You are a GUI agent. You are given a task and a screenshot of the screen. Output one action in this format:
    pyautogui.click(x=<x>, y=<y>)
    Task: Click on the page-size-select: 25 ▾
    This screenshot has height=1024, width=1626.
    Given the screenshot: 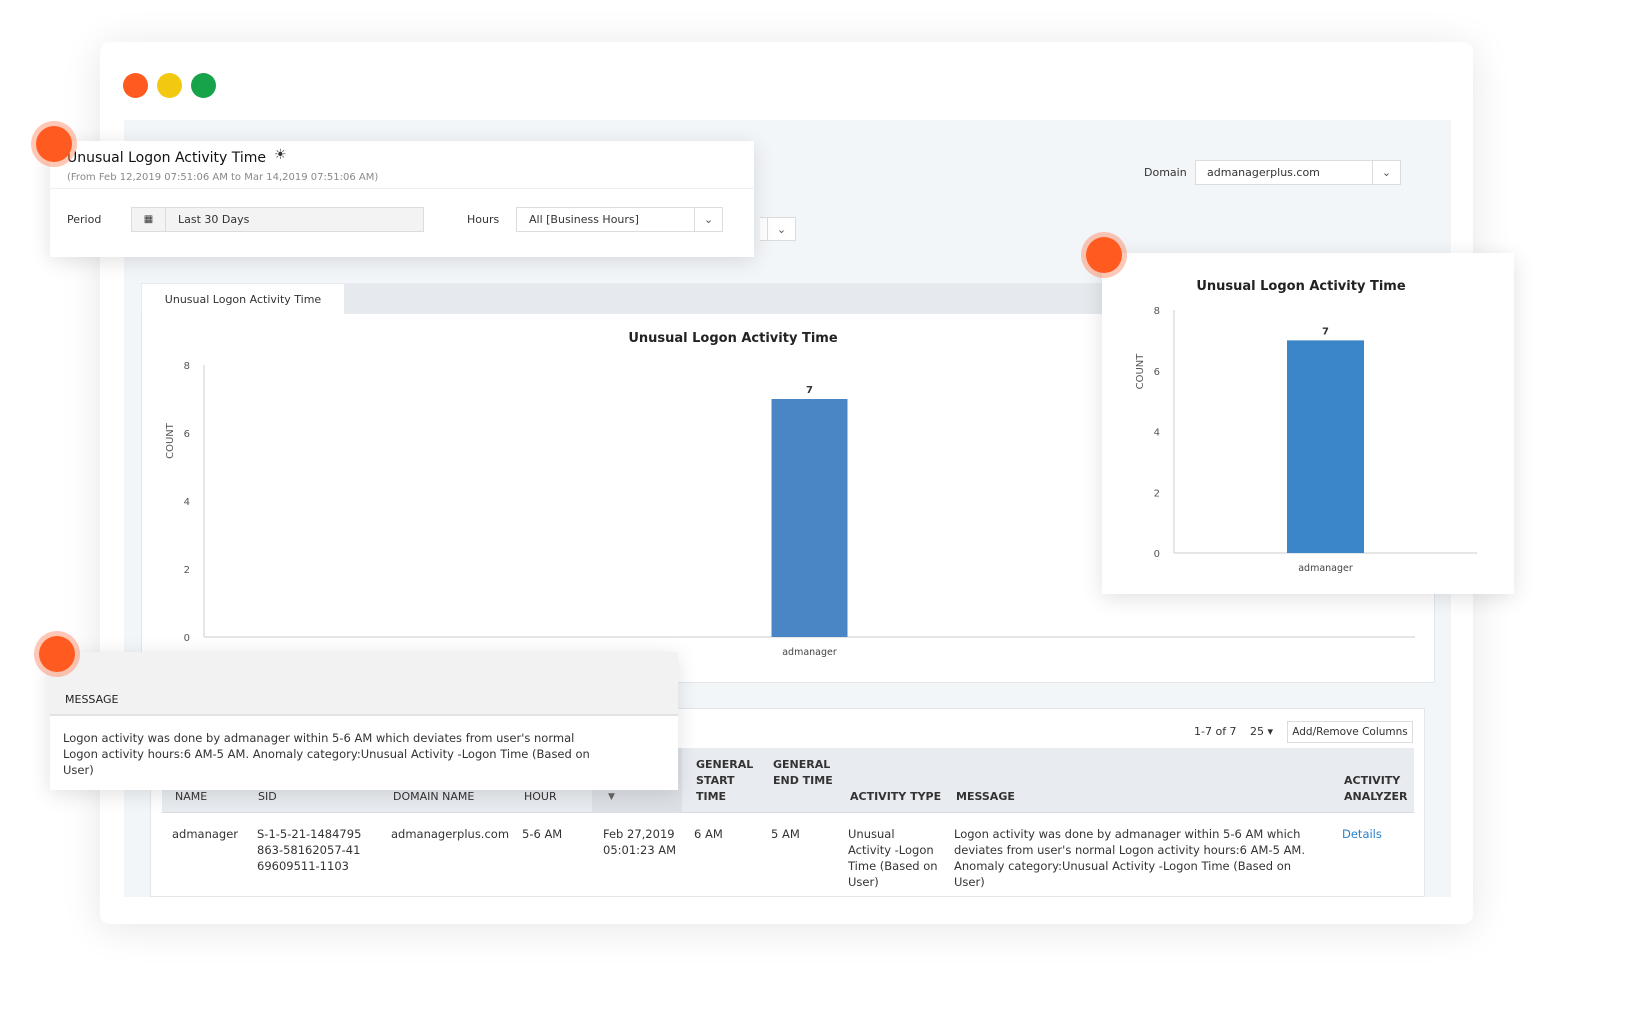 What is the action you would take?
    pyautogui.click(x=1261, y=731)
    